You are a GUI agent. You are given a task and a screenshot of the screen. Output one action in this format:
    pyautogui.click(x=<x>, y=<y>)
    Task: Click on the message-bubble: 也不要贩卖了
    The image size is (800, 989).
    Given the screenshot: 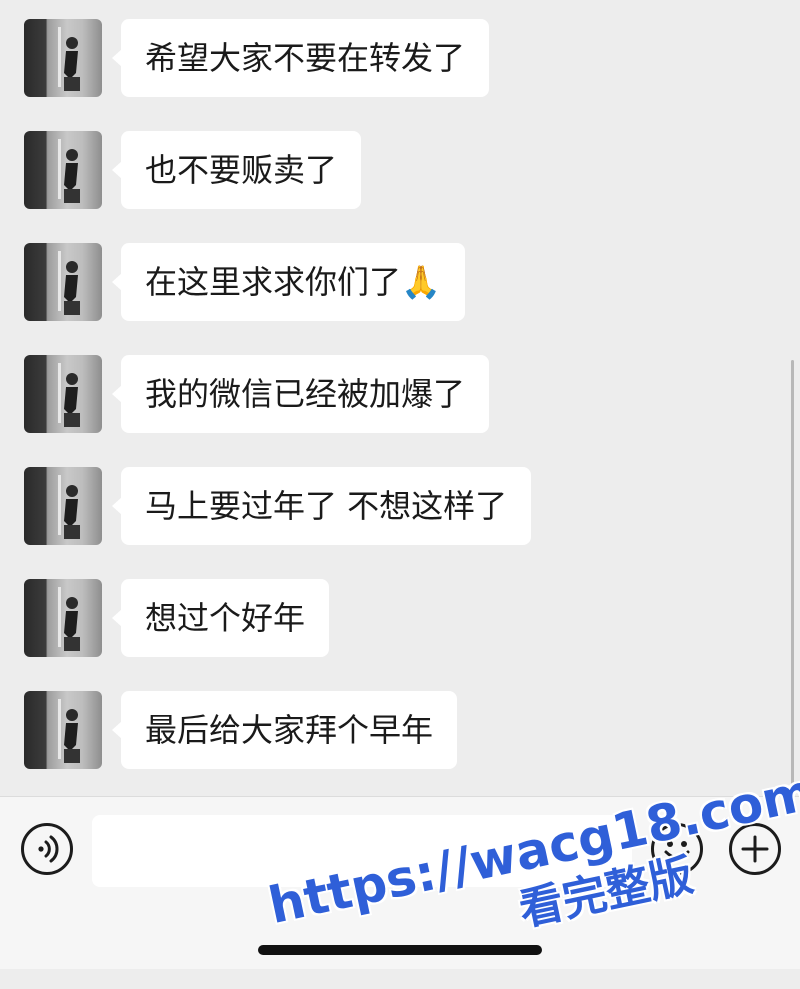 What is the action you would take?
    pyautogui.click(x=236, y=170)
    